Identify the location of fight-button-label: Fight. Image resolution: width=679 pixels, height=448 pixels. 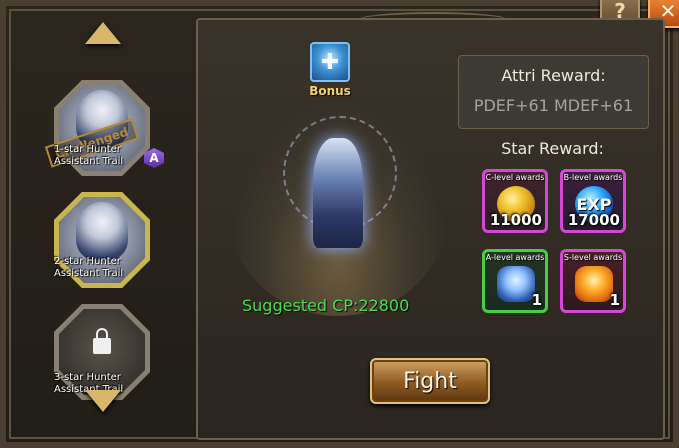
(430, 381).